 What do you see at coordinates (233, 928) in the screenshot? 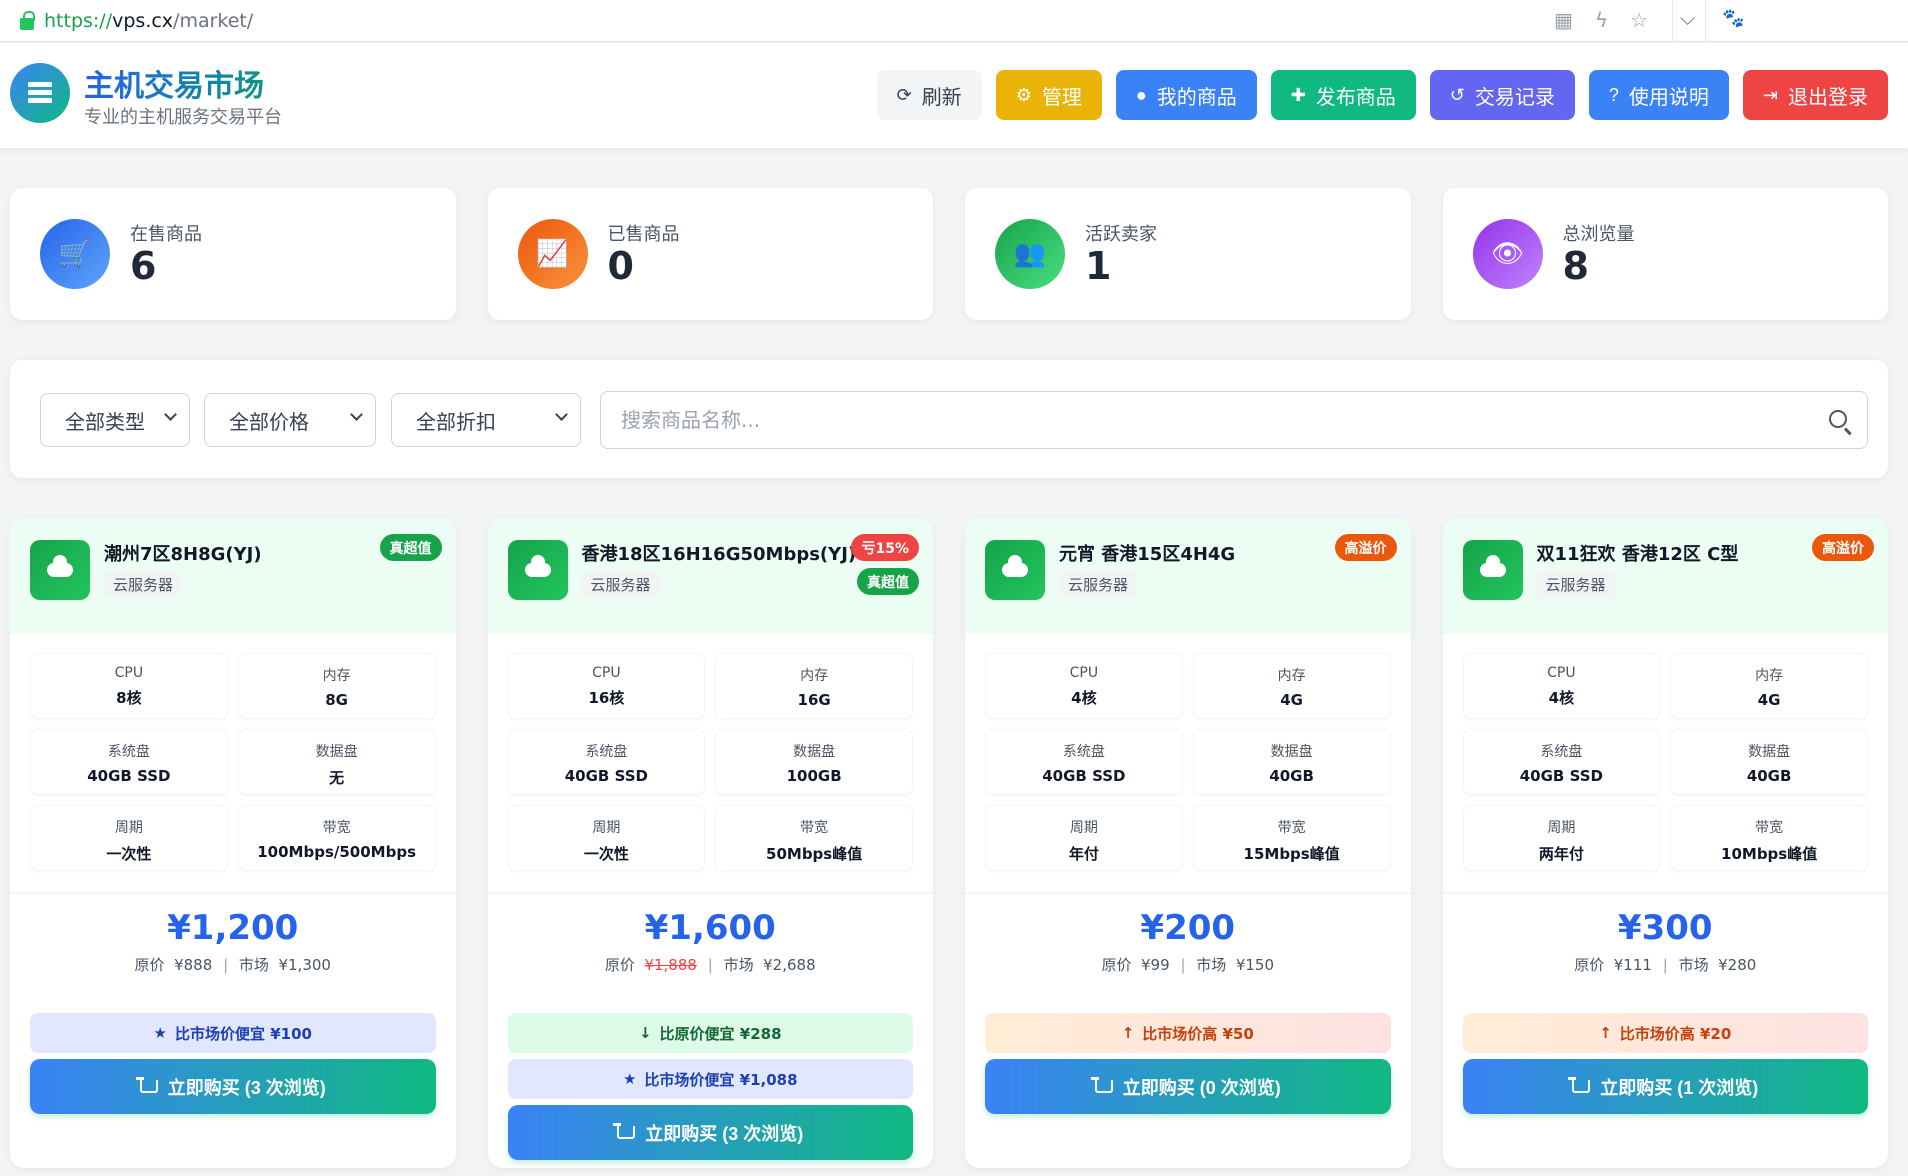
I see `product-price: ¥1,200` at bounding box center [233, 928].